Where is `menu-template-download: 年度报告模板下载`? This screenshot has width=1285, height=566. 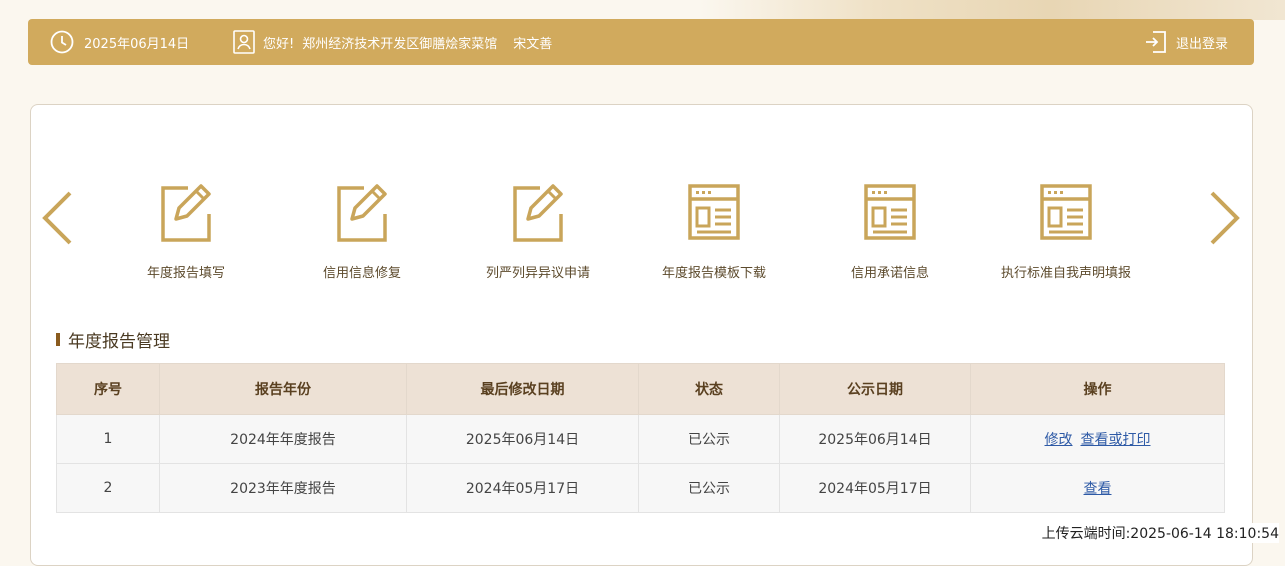 menu-template-download: 年度报告模板下载 is located at coordinates (714, 231).